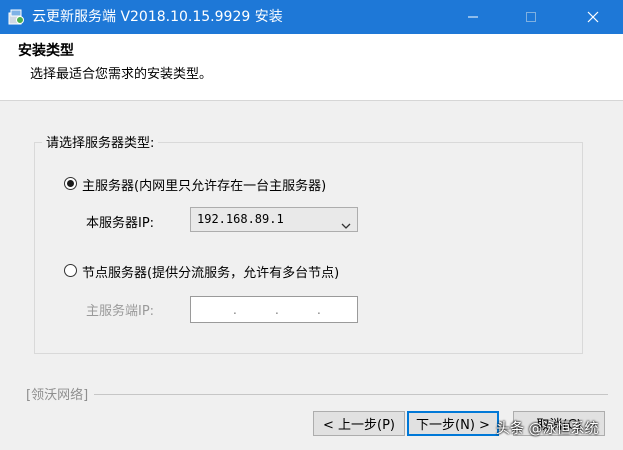 The image size is (623, 450). I want to click on maximize-button, so click(531, 17).